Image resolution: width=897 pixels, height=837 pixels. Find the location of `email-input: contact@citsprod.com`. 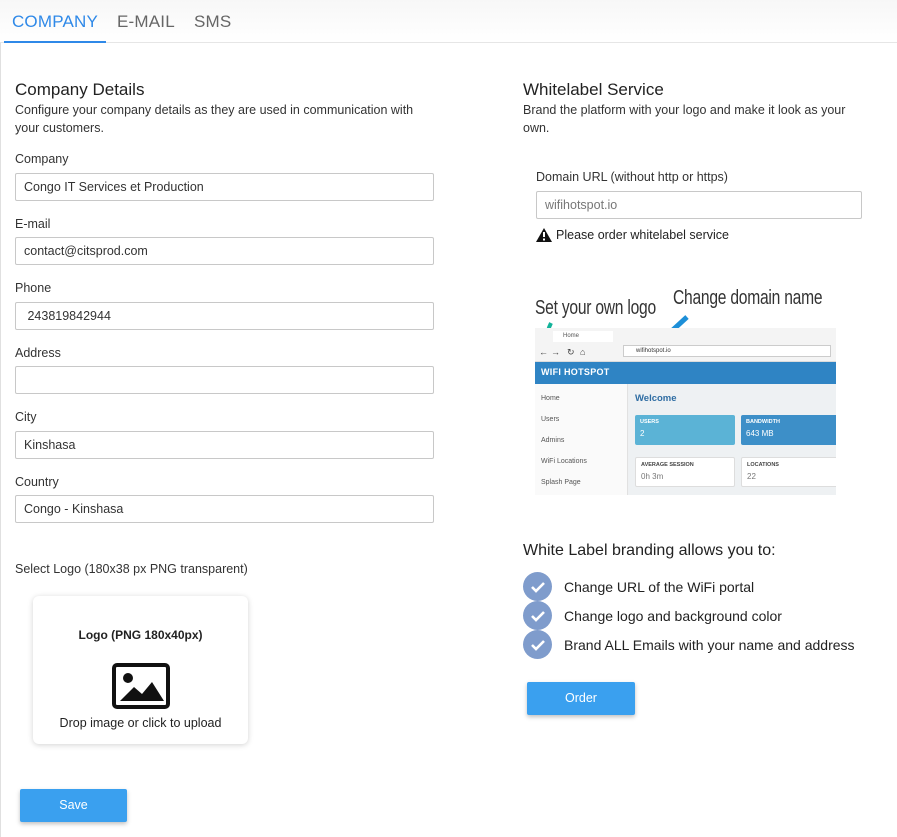

email-input: contact@citsprod.com is located at coordinates (224, 251).